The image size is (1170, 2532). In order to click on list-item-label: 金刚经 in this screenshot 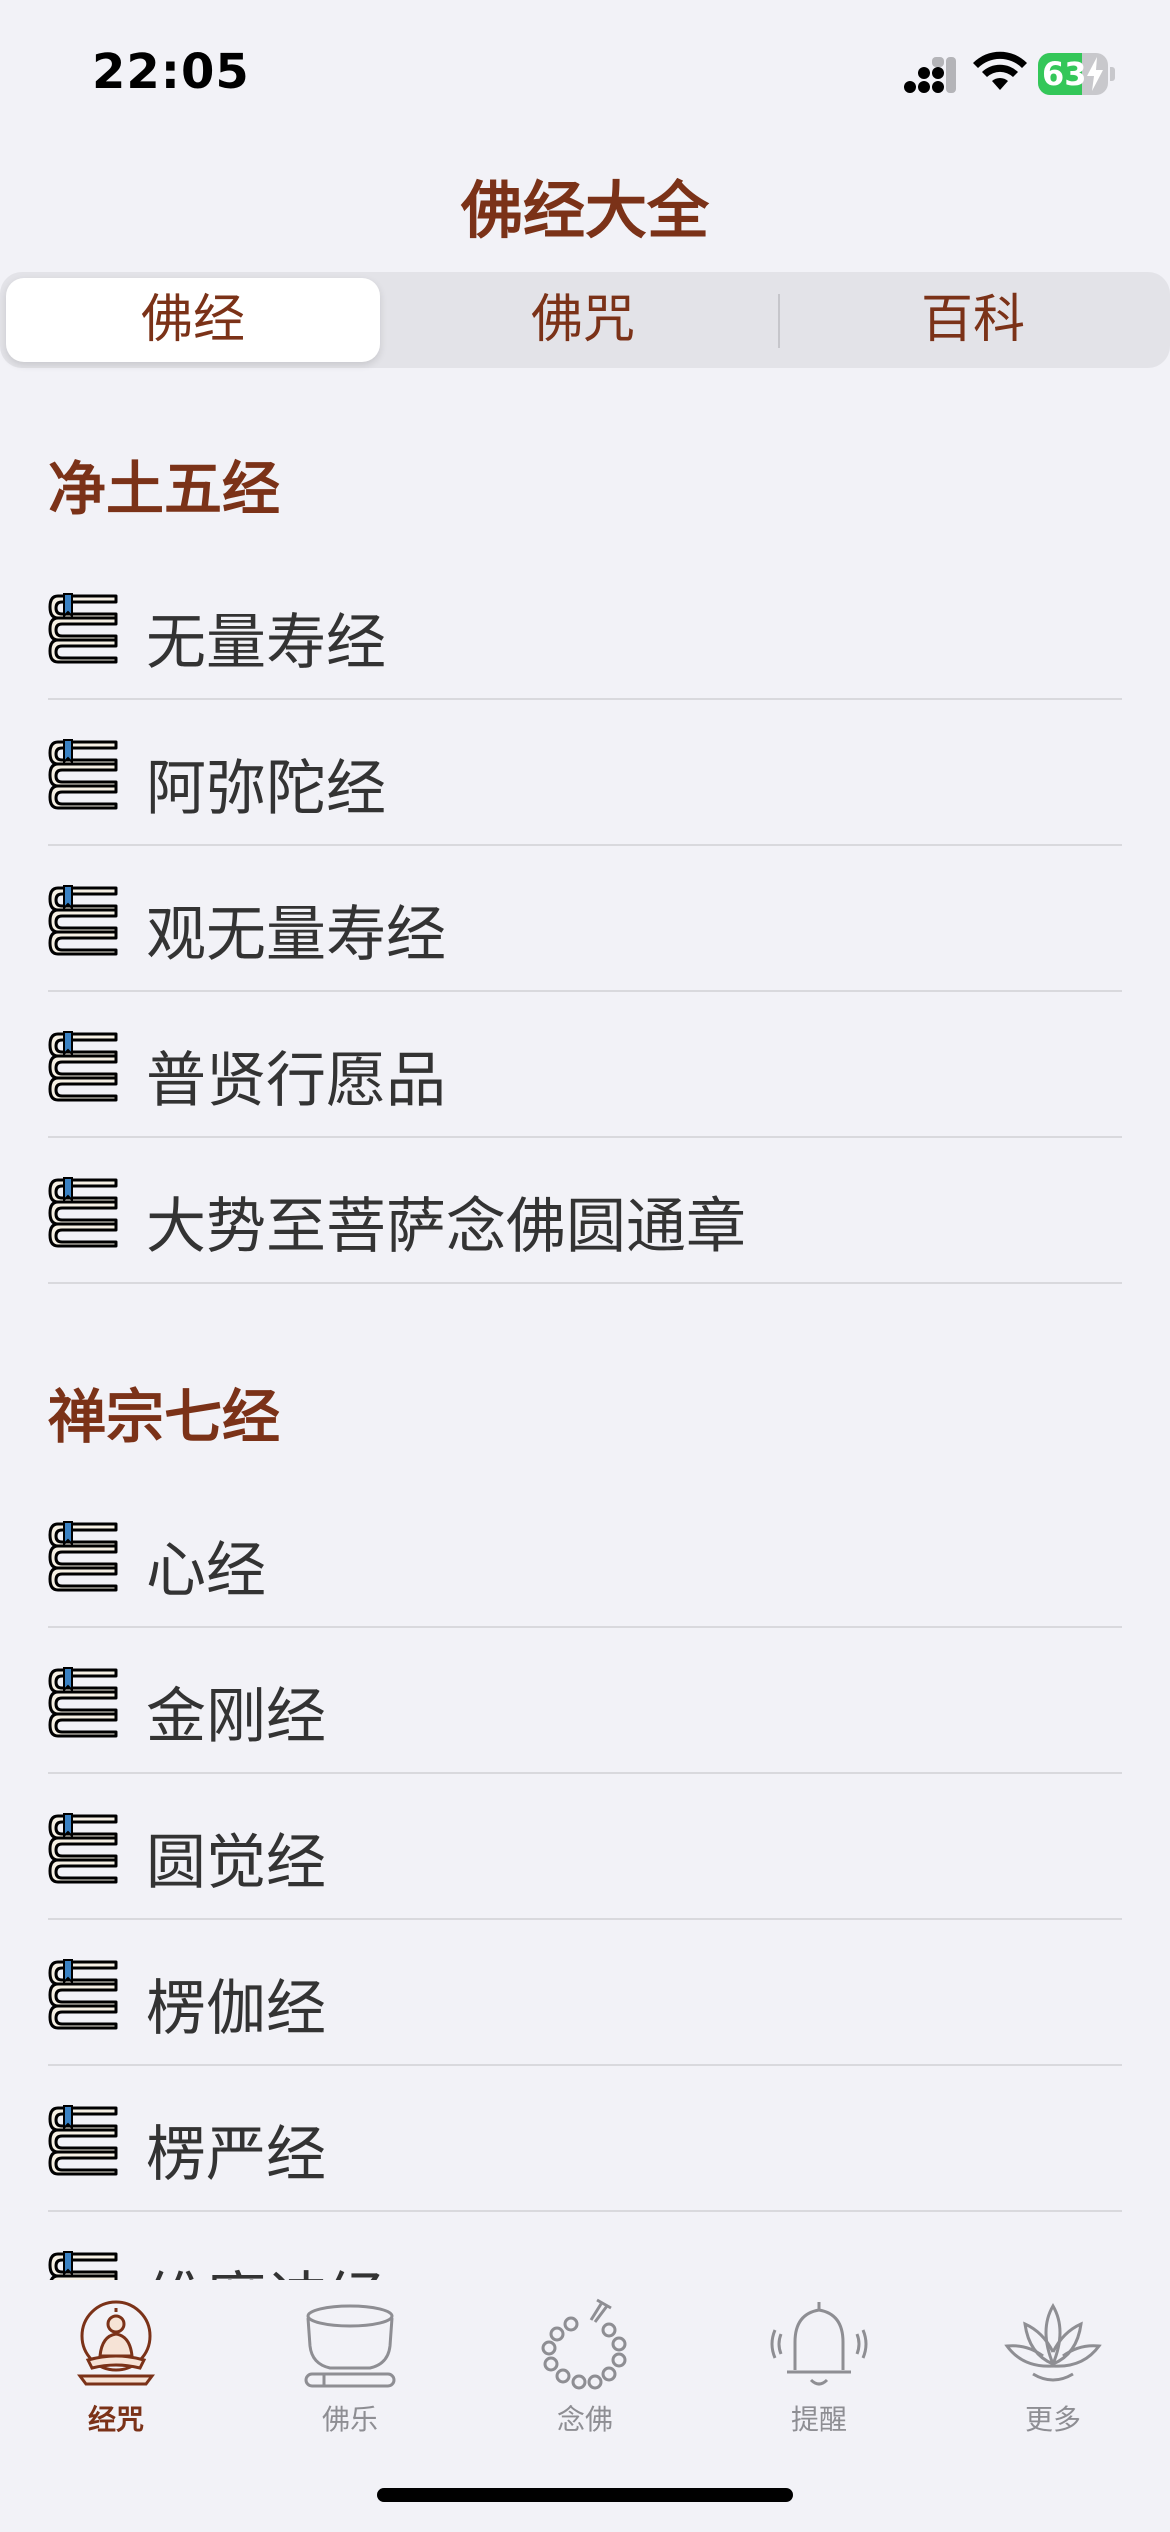, I will do `click(236, 1717)`.